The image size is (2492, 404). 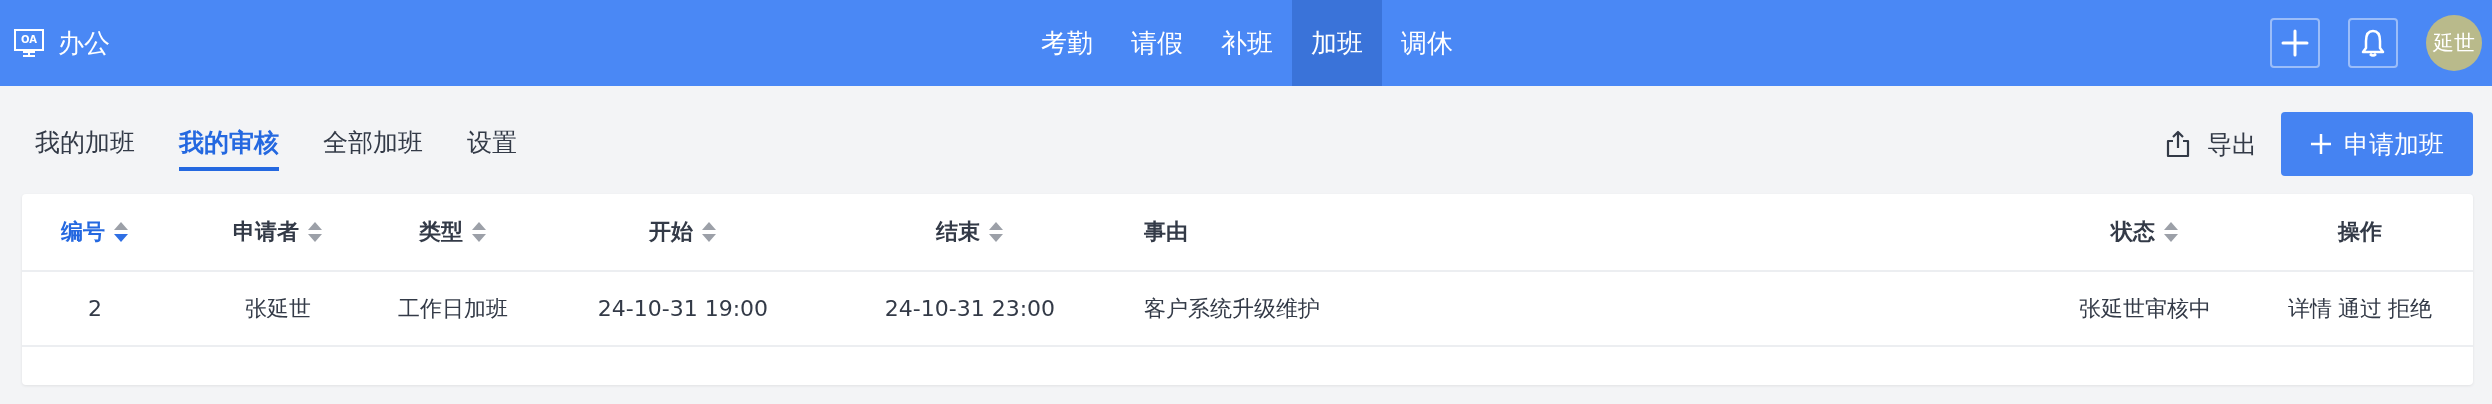 What do you see at coordinates (2360, 232) in the screenshot?
I see `column-header: 操作` at bounding box center [2360, 232].